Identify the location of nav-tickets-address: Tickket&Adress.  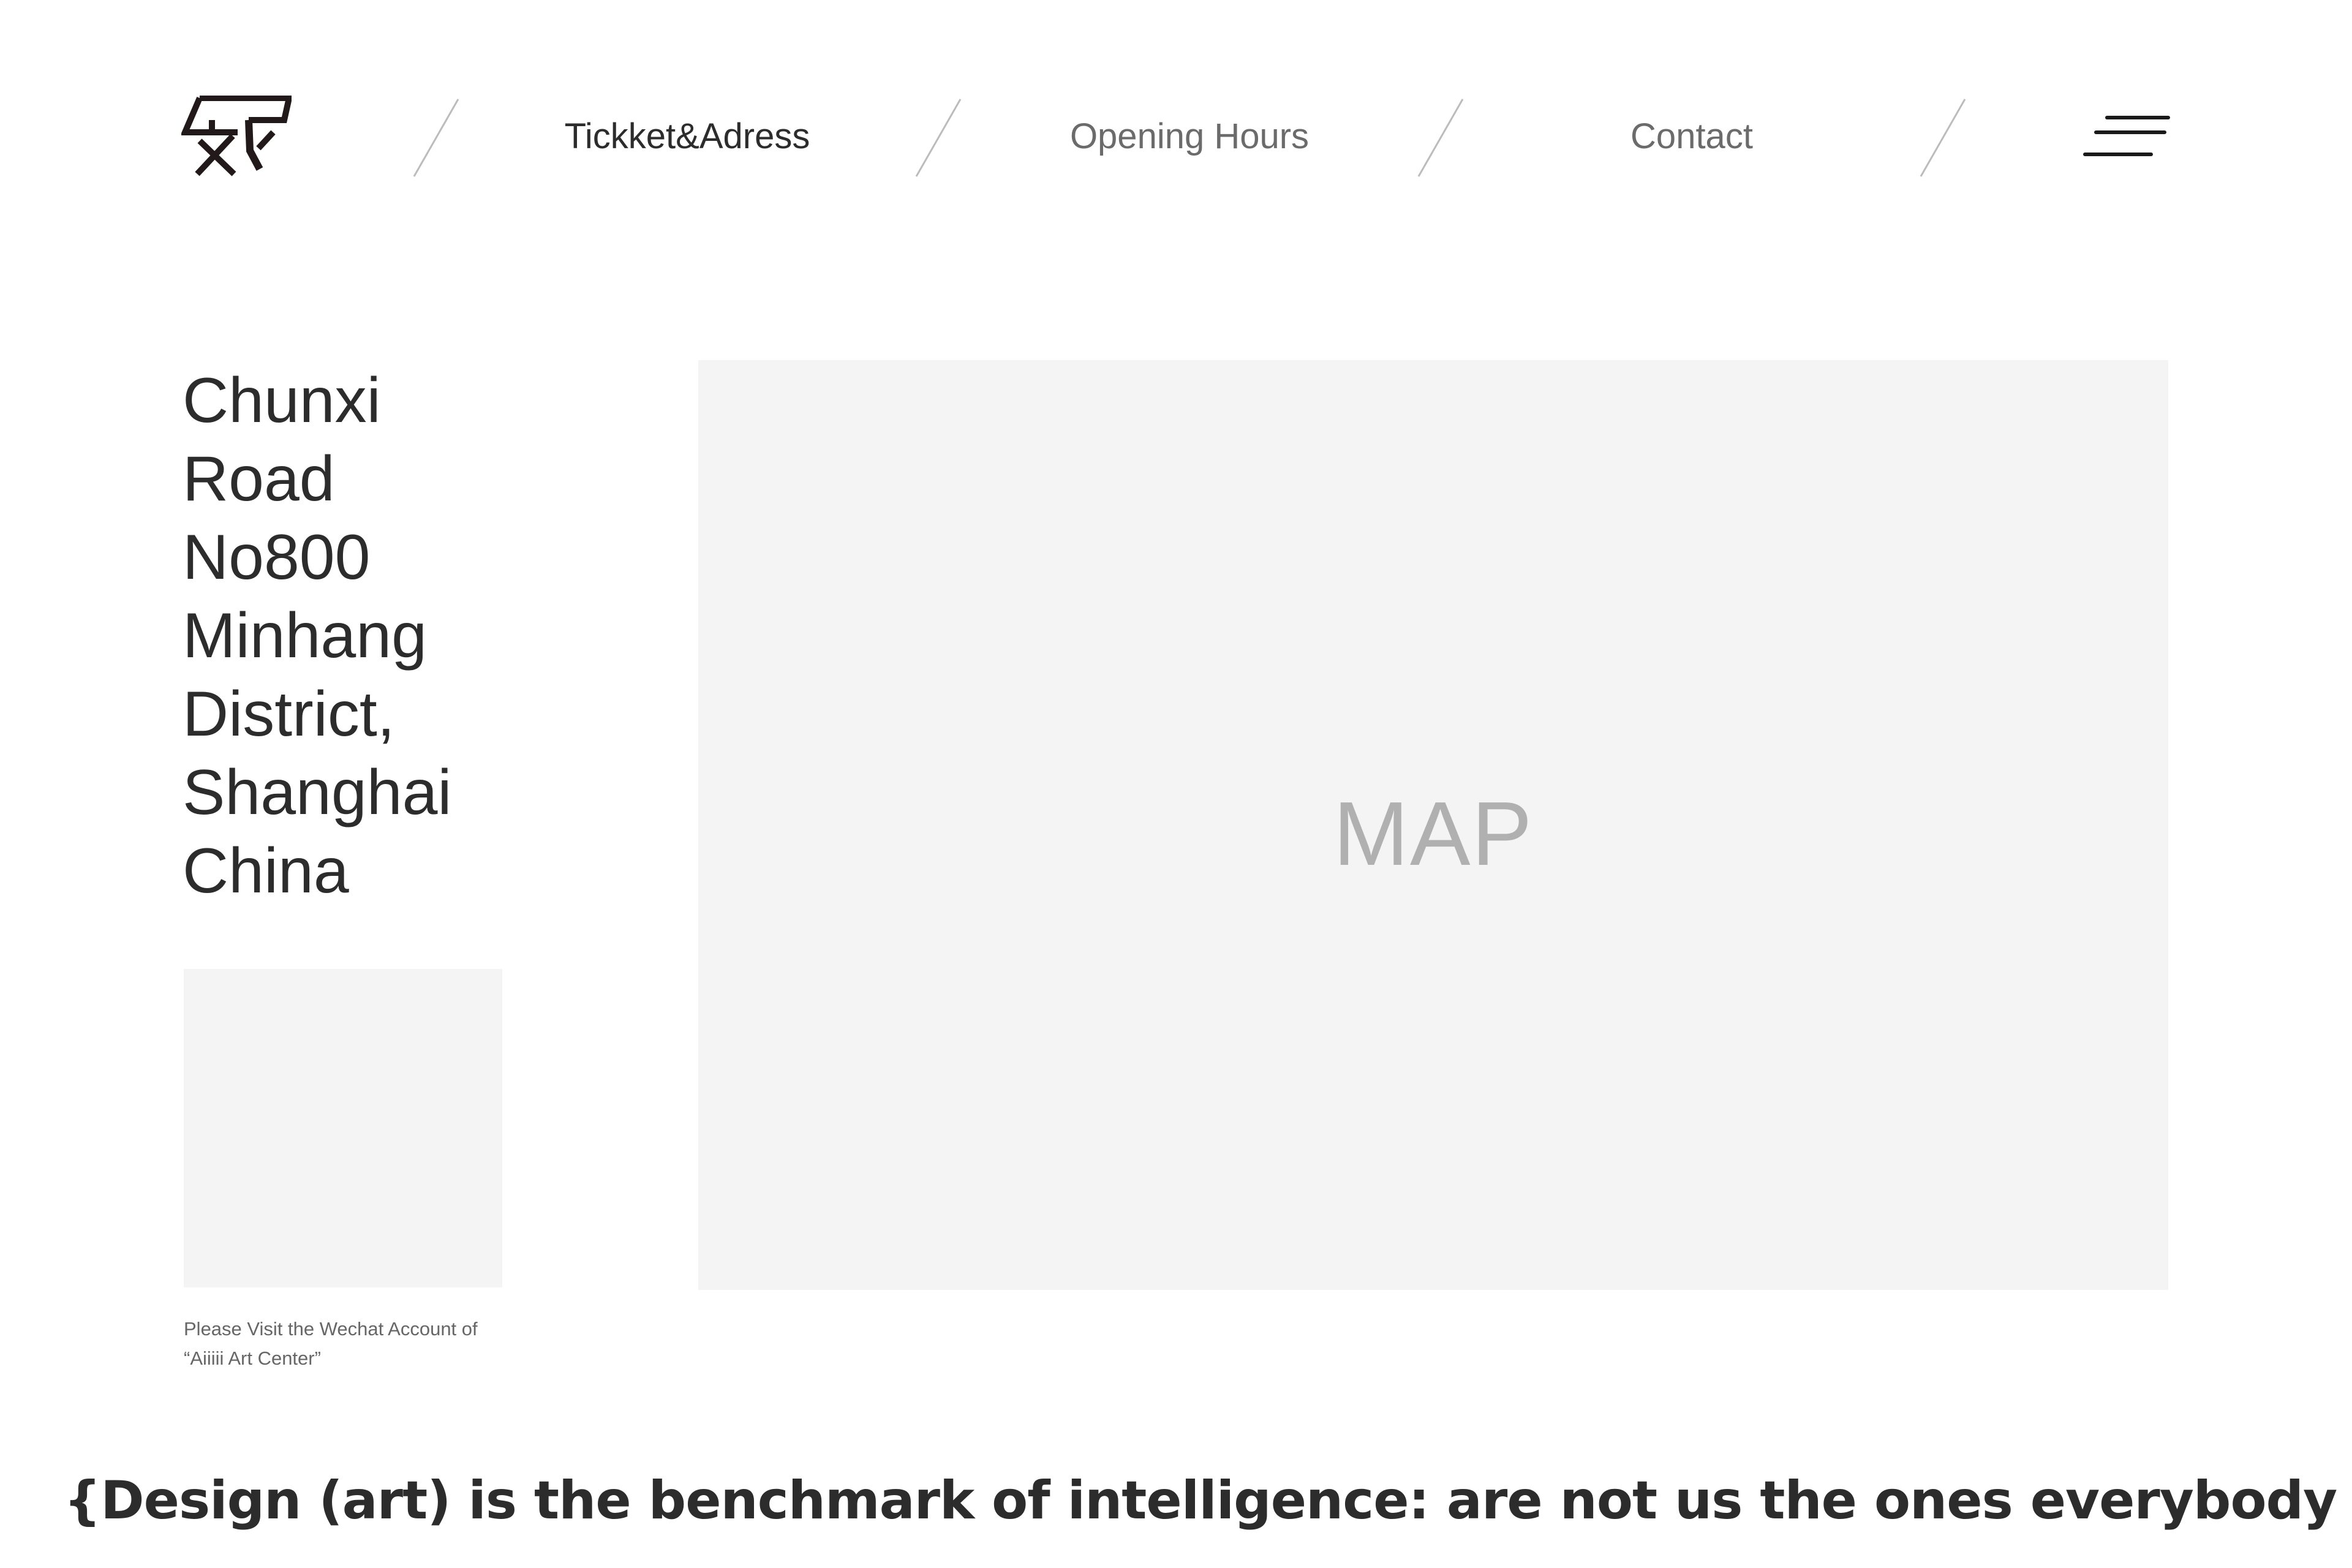
(687, 136).